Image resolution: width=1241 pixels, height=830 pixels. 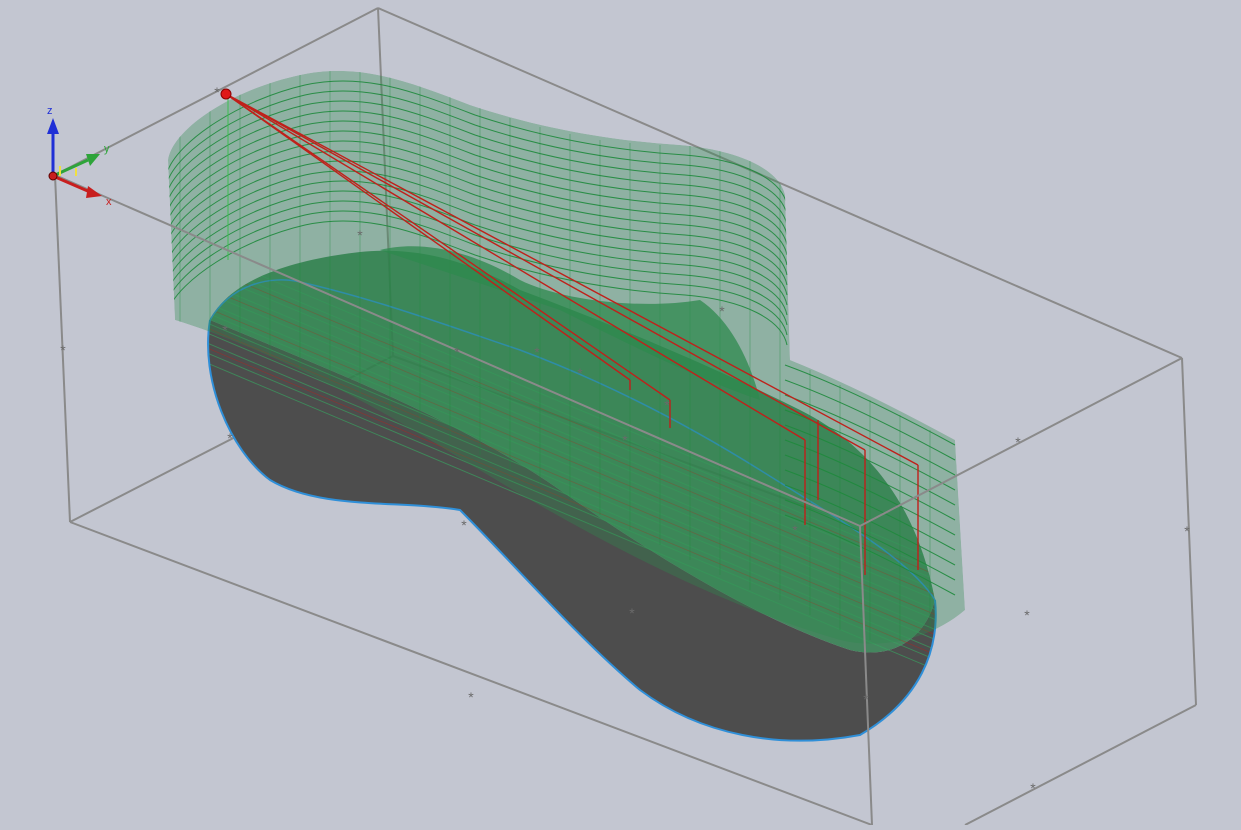 What do you see at coordinates (226, 94) in the screenshot?
I see `start-point-icon` at bounding box center [226, 94].